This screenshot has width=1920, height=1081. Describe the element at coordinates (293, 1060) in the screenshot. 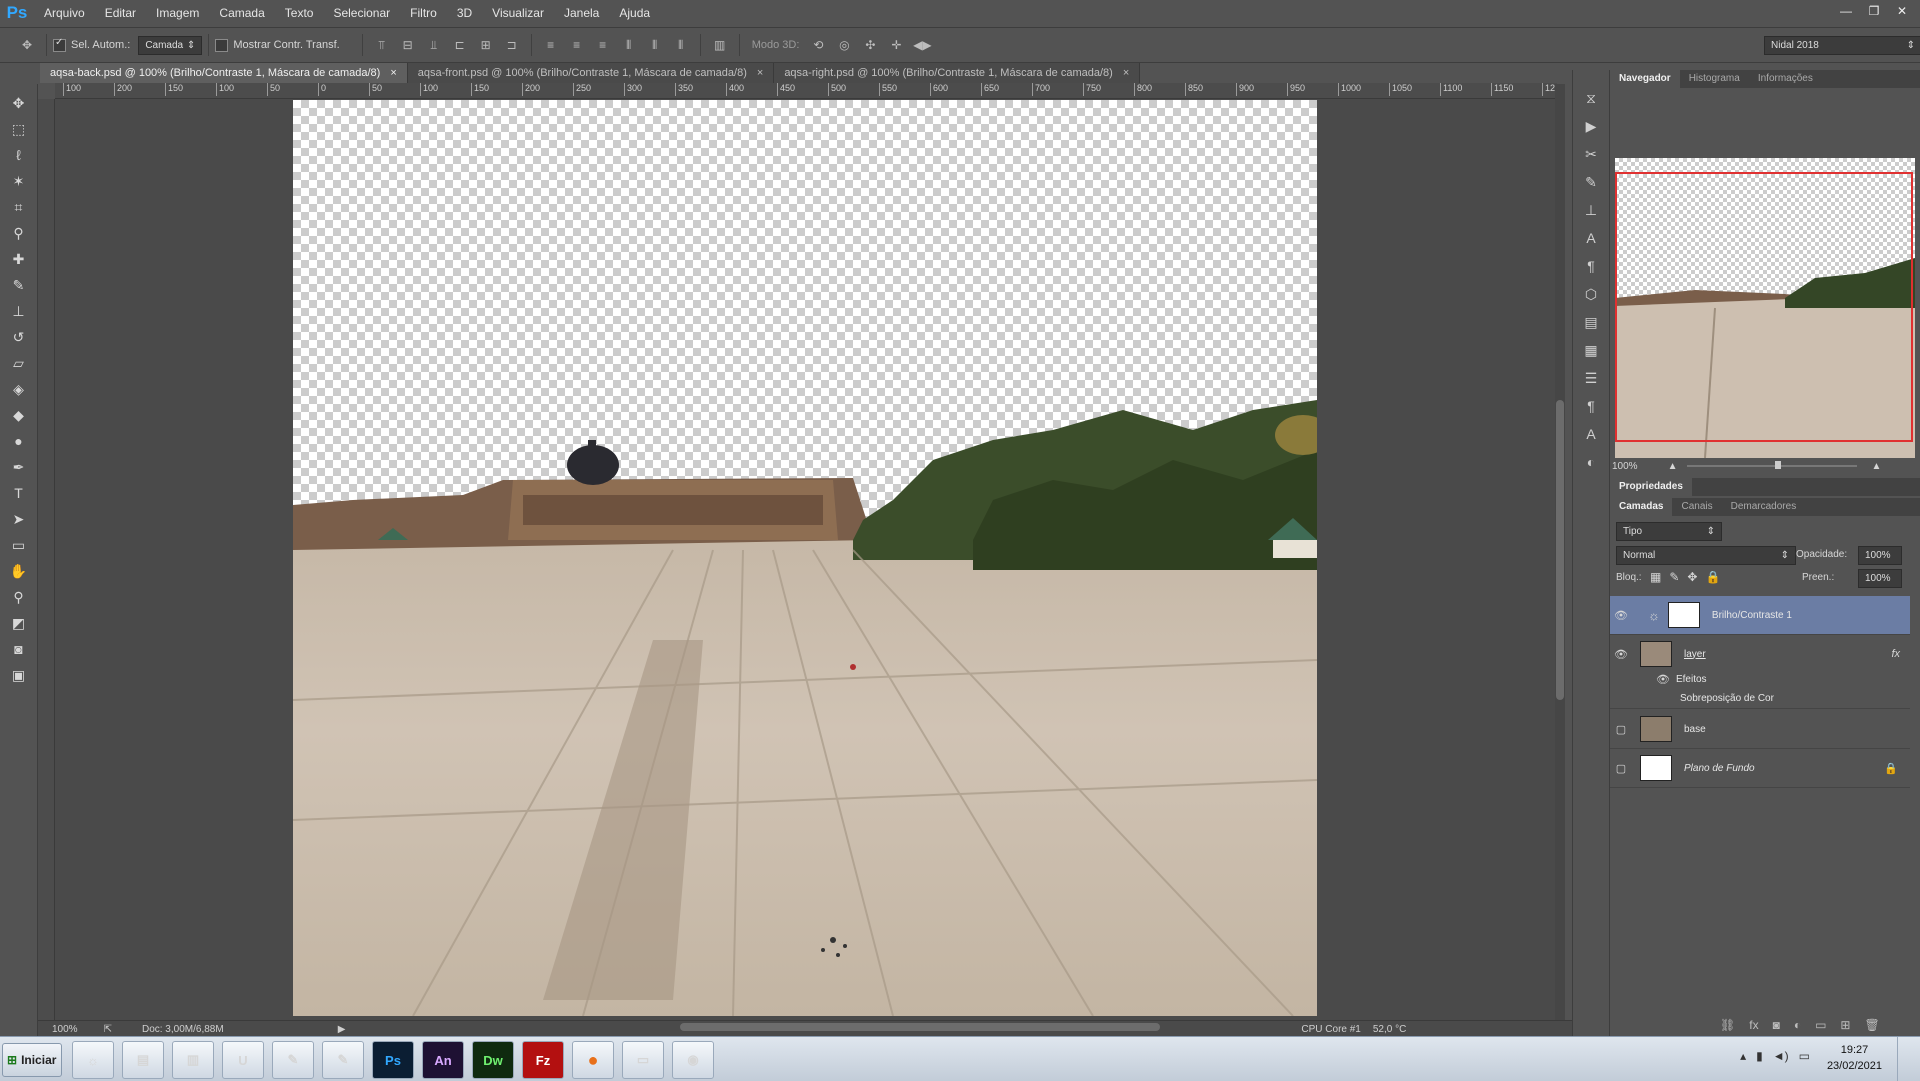

I see `tool-app-icon: ✎` at that location.